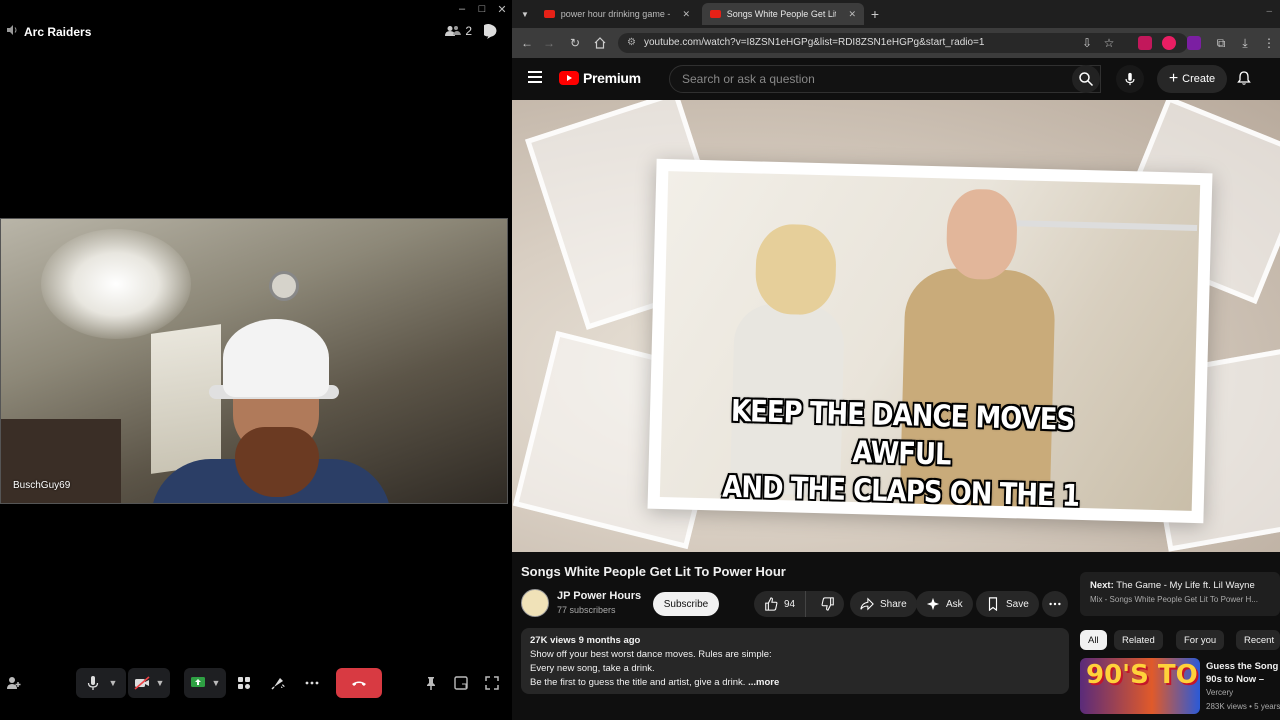  What do you see at coordinates (458, 31) in the screenshot?
I see `participants-button: 2` at bounding box center [458, 31].